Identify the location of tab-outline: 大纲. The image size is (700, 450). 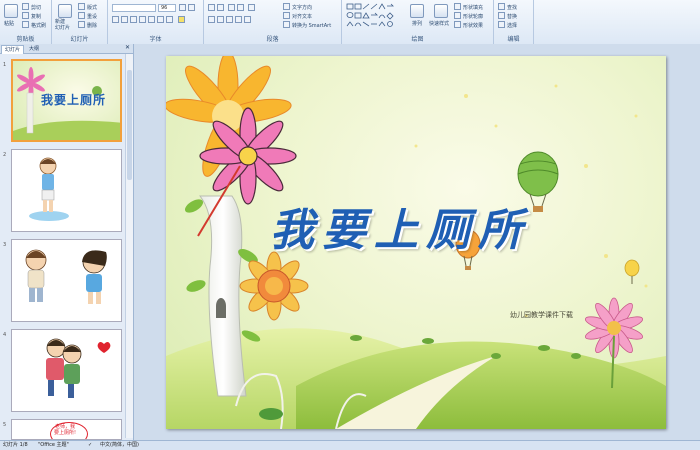
(34, 49).